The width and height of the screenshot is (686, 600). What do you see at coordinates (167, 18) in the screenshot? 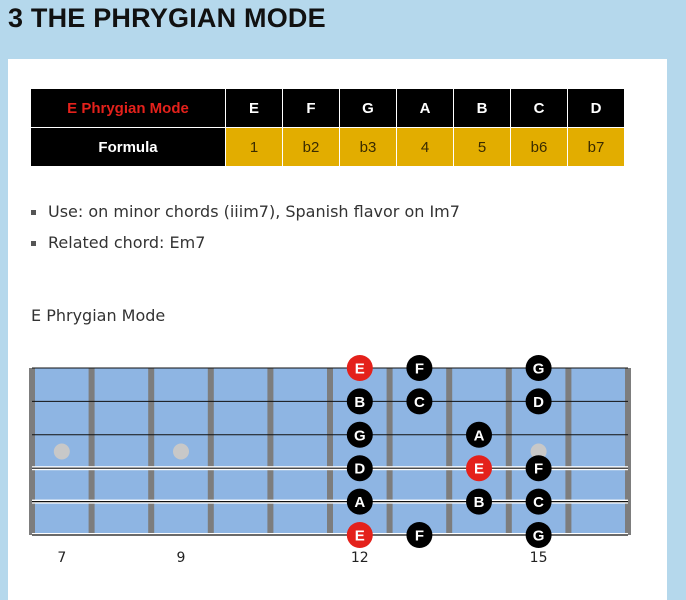
I see `page-title: 3 THE PHRYGIAN MODE` at bounding box center [167, 18].